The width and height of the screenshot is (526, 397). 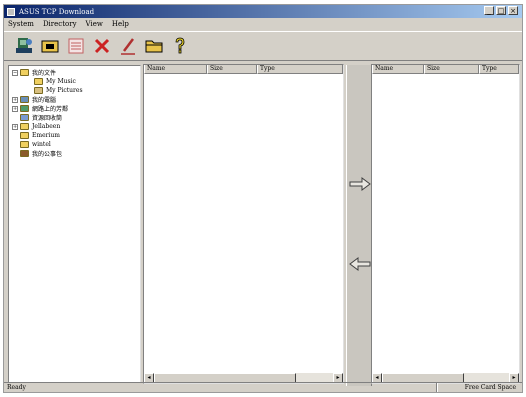 I want to click on tree-node: My Pictures, so click(x=74, y=90).